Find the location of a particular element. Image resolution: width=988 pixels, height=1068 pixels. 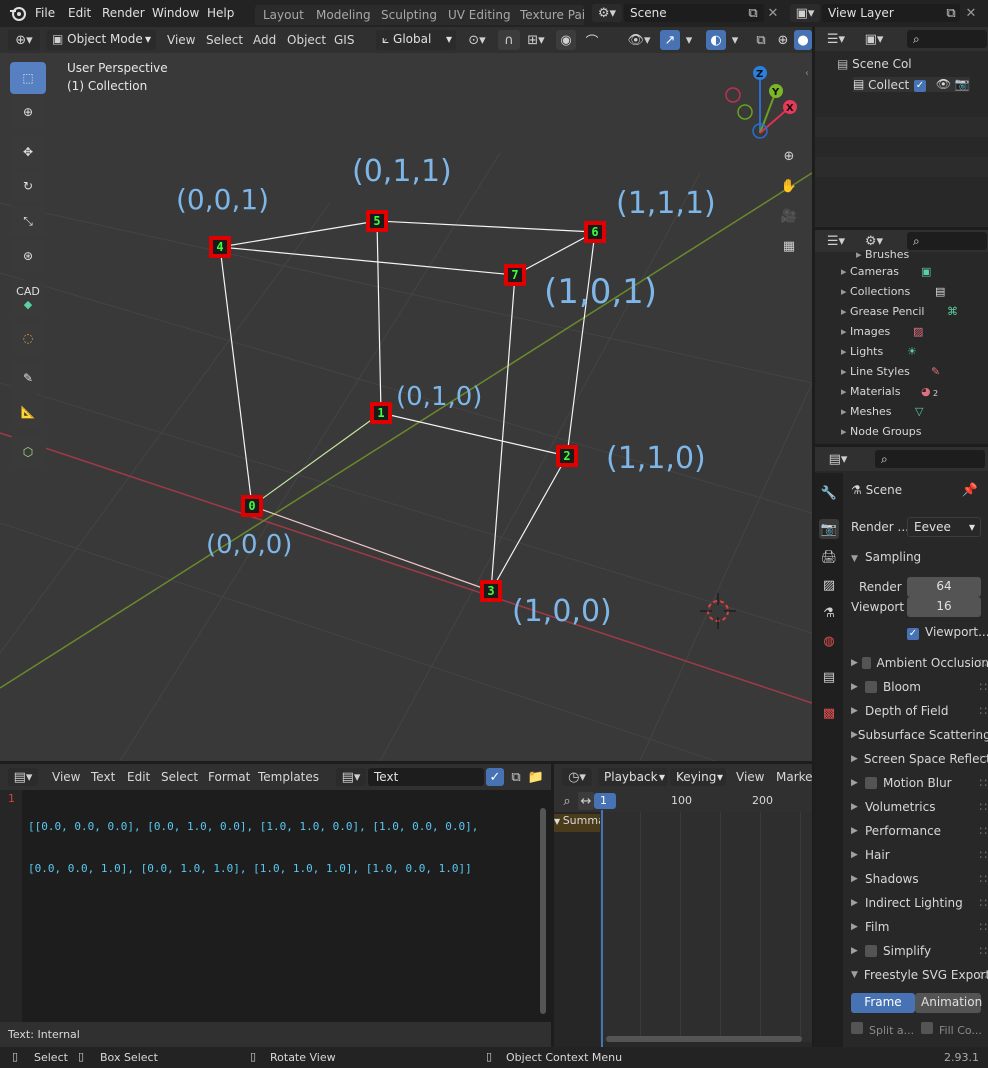

proportional-falloff-icon: ⌒ is located at coordinates (592, 40).